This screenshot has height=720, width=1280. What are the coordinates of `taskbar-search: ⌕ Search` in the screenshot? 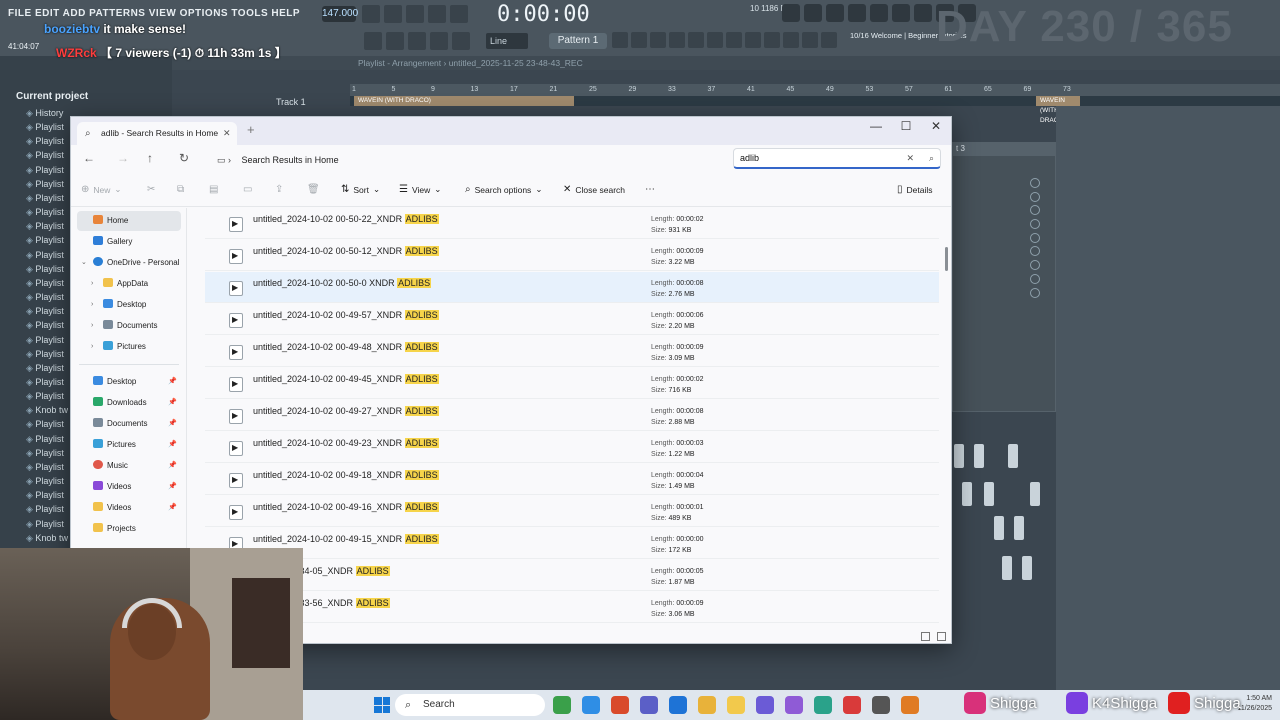 It's located at (470, 705).